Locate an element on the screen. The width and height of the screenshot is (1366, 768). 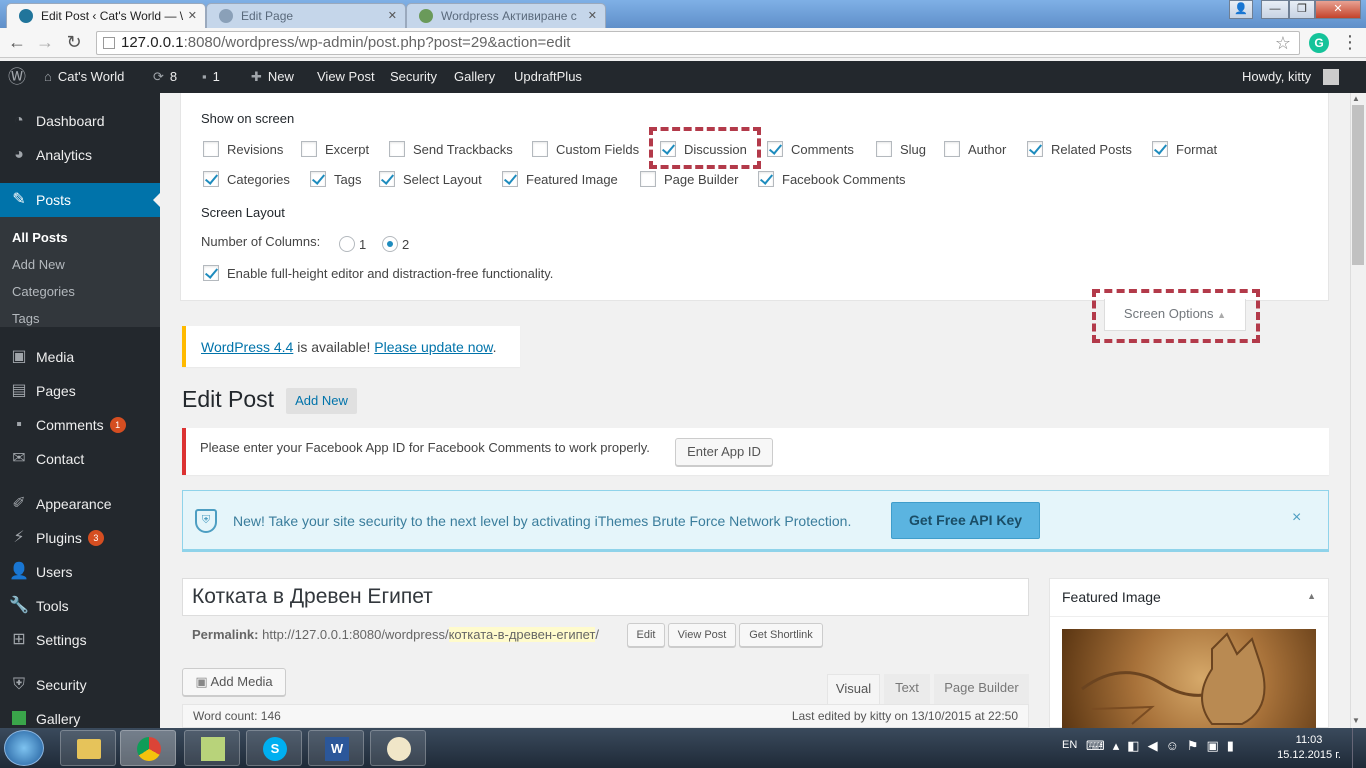
add-new-button: Add New is located at coordinates (321, 401).